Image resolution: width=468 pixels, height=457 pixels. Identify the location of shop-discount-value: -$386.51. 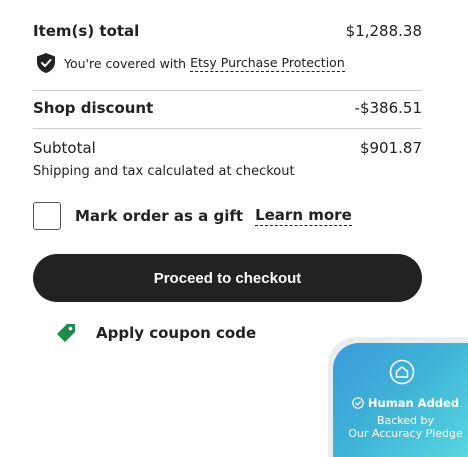
(388, 108).